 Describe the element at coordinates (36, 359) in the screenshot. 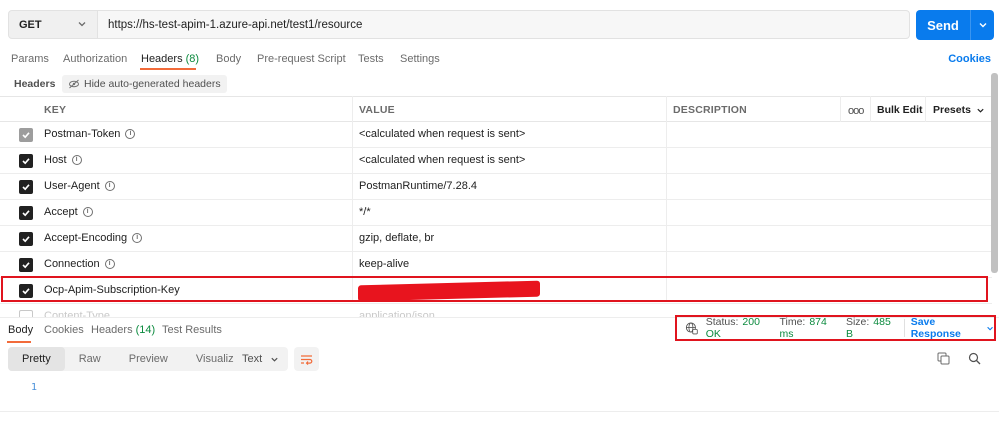

I see `view-pretty-button: Pretty` at that location.